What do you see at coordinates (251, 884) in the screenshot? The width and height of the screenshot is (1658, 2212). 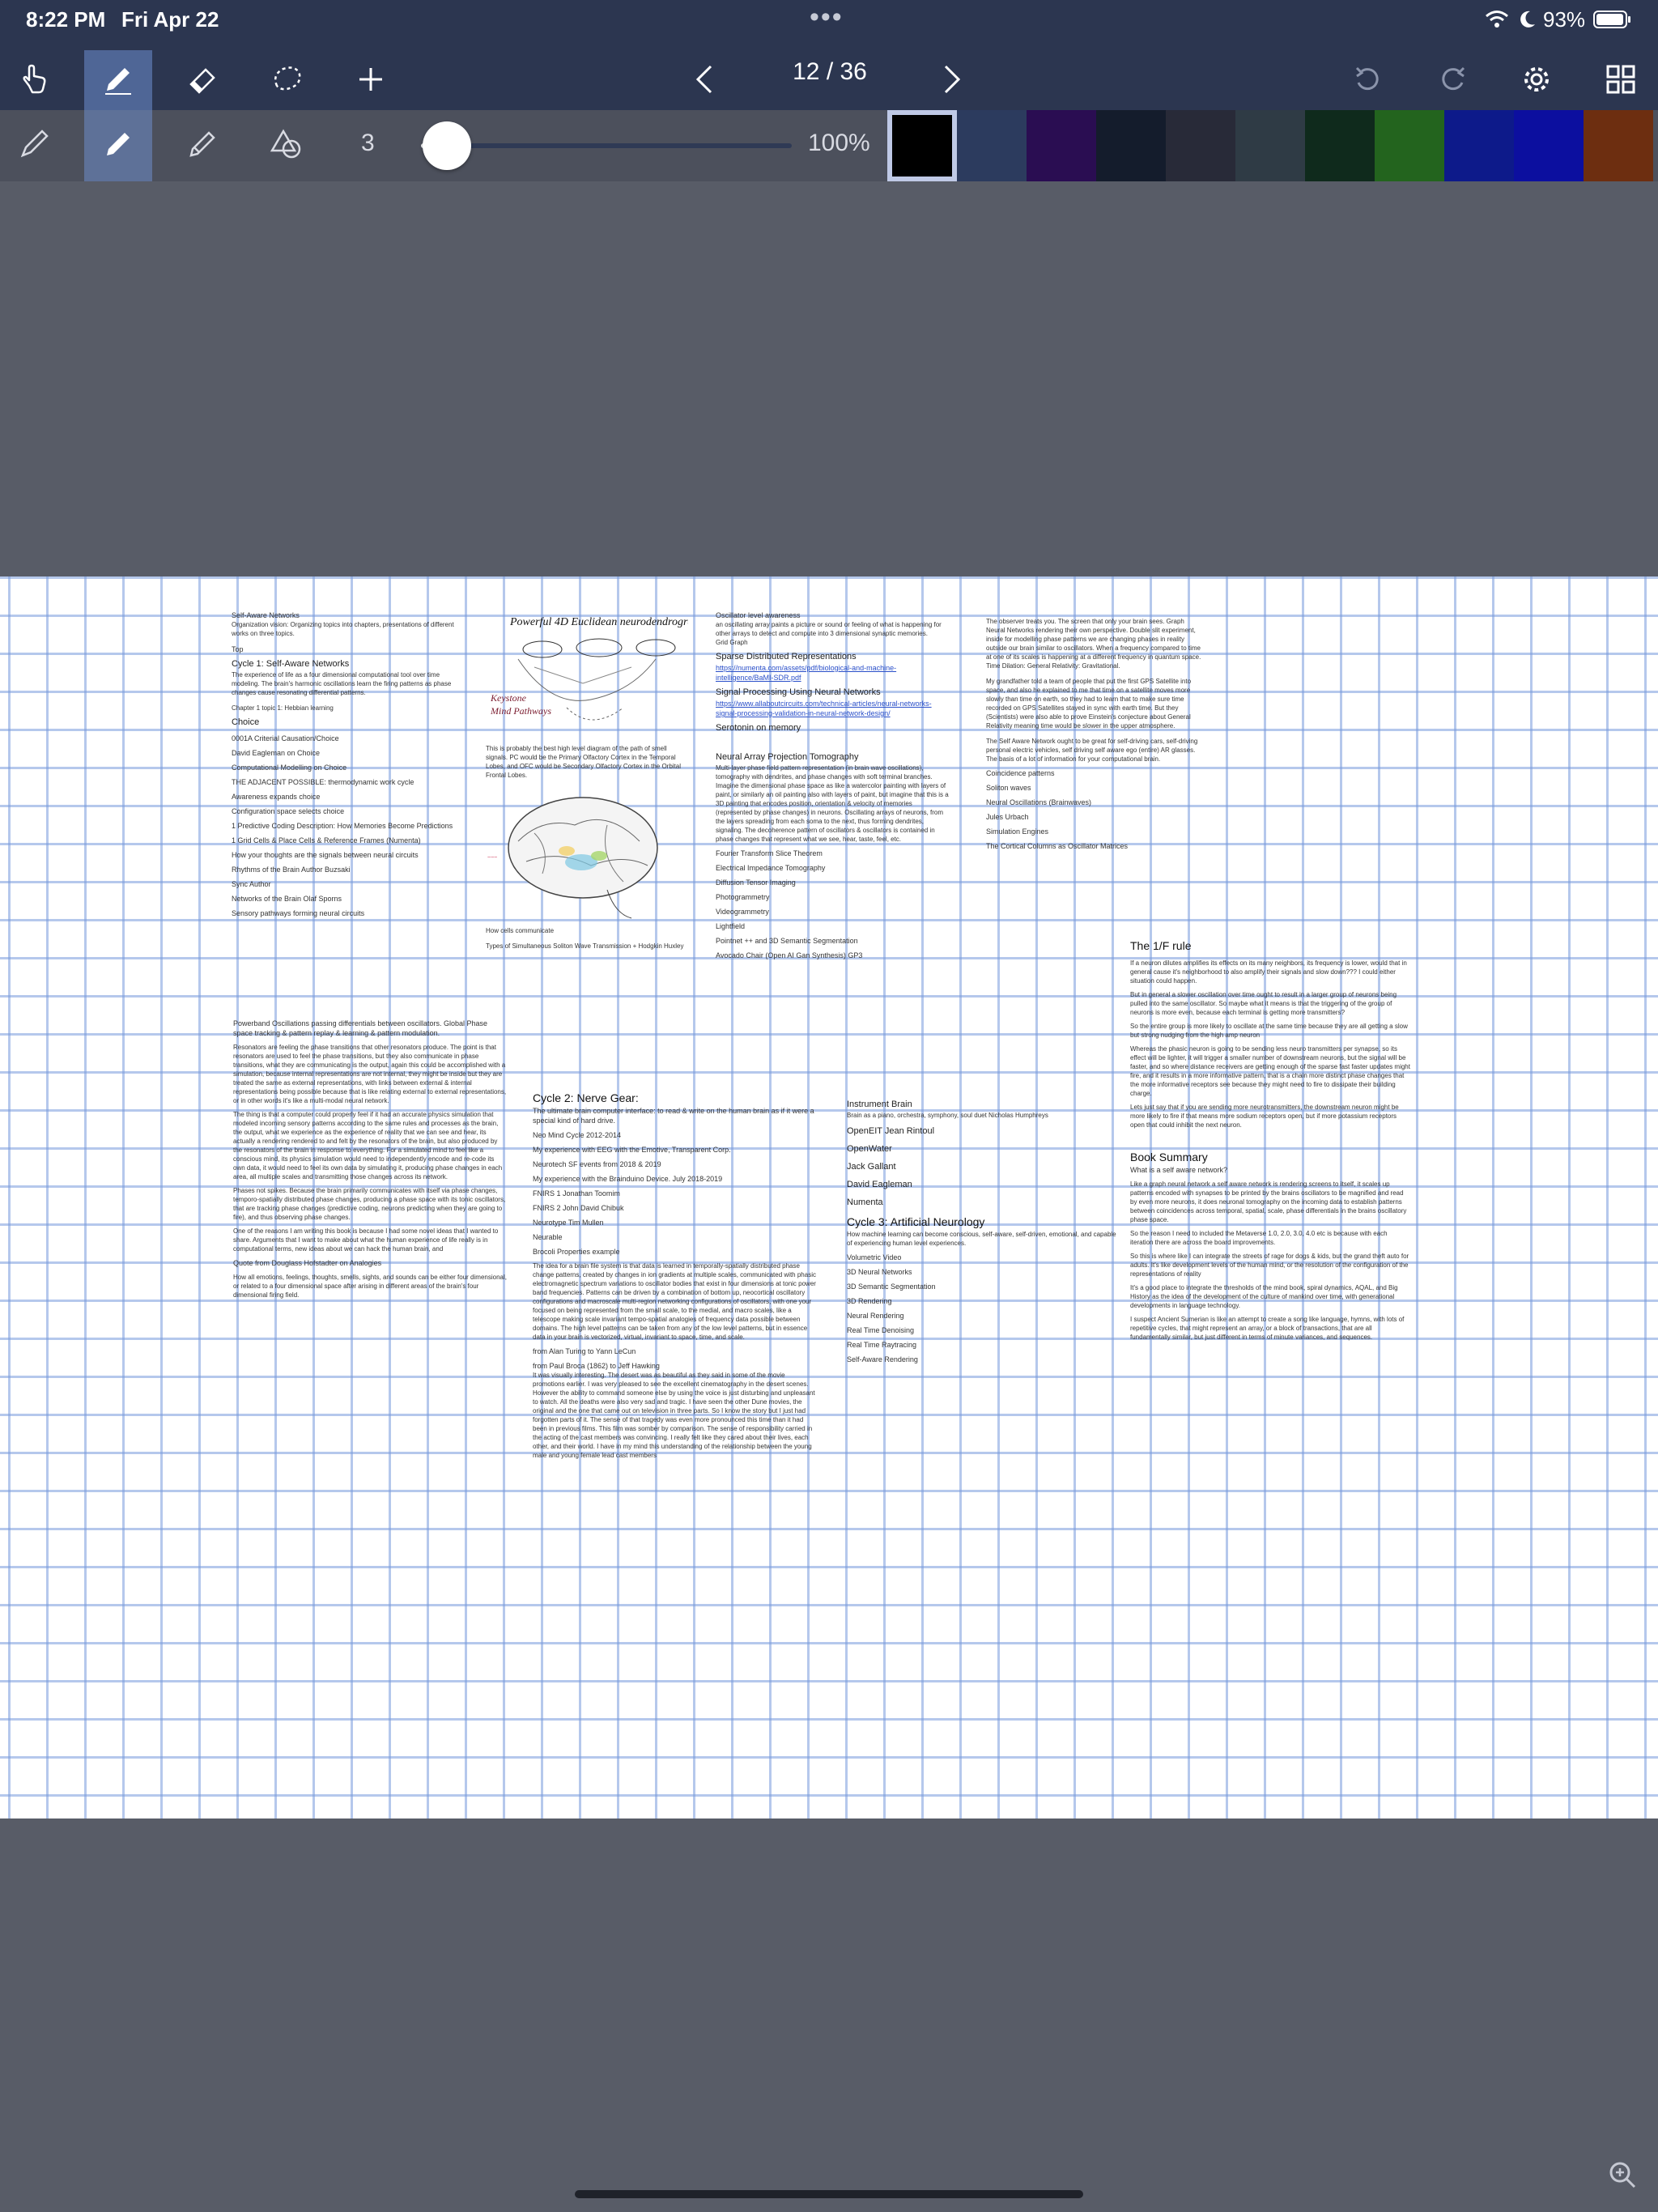 I see `topic-list-item: Sync Author` at bounding box center [251, 884].